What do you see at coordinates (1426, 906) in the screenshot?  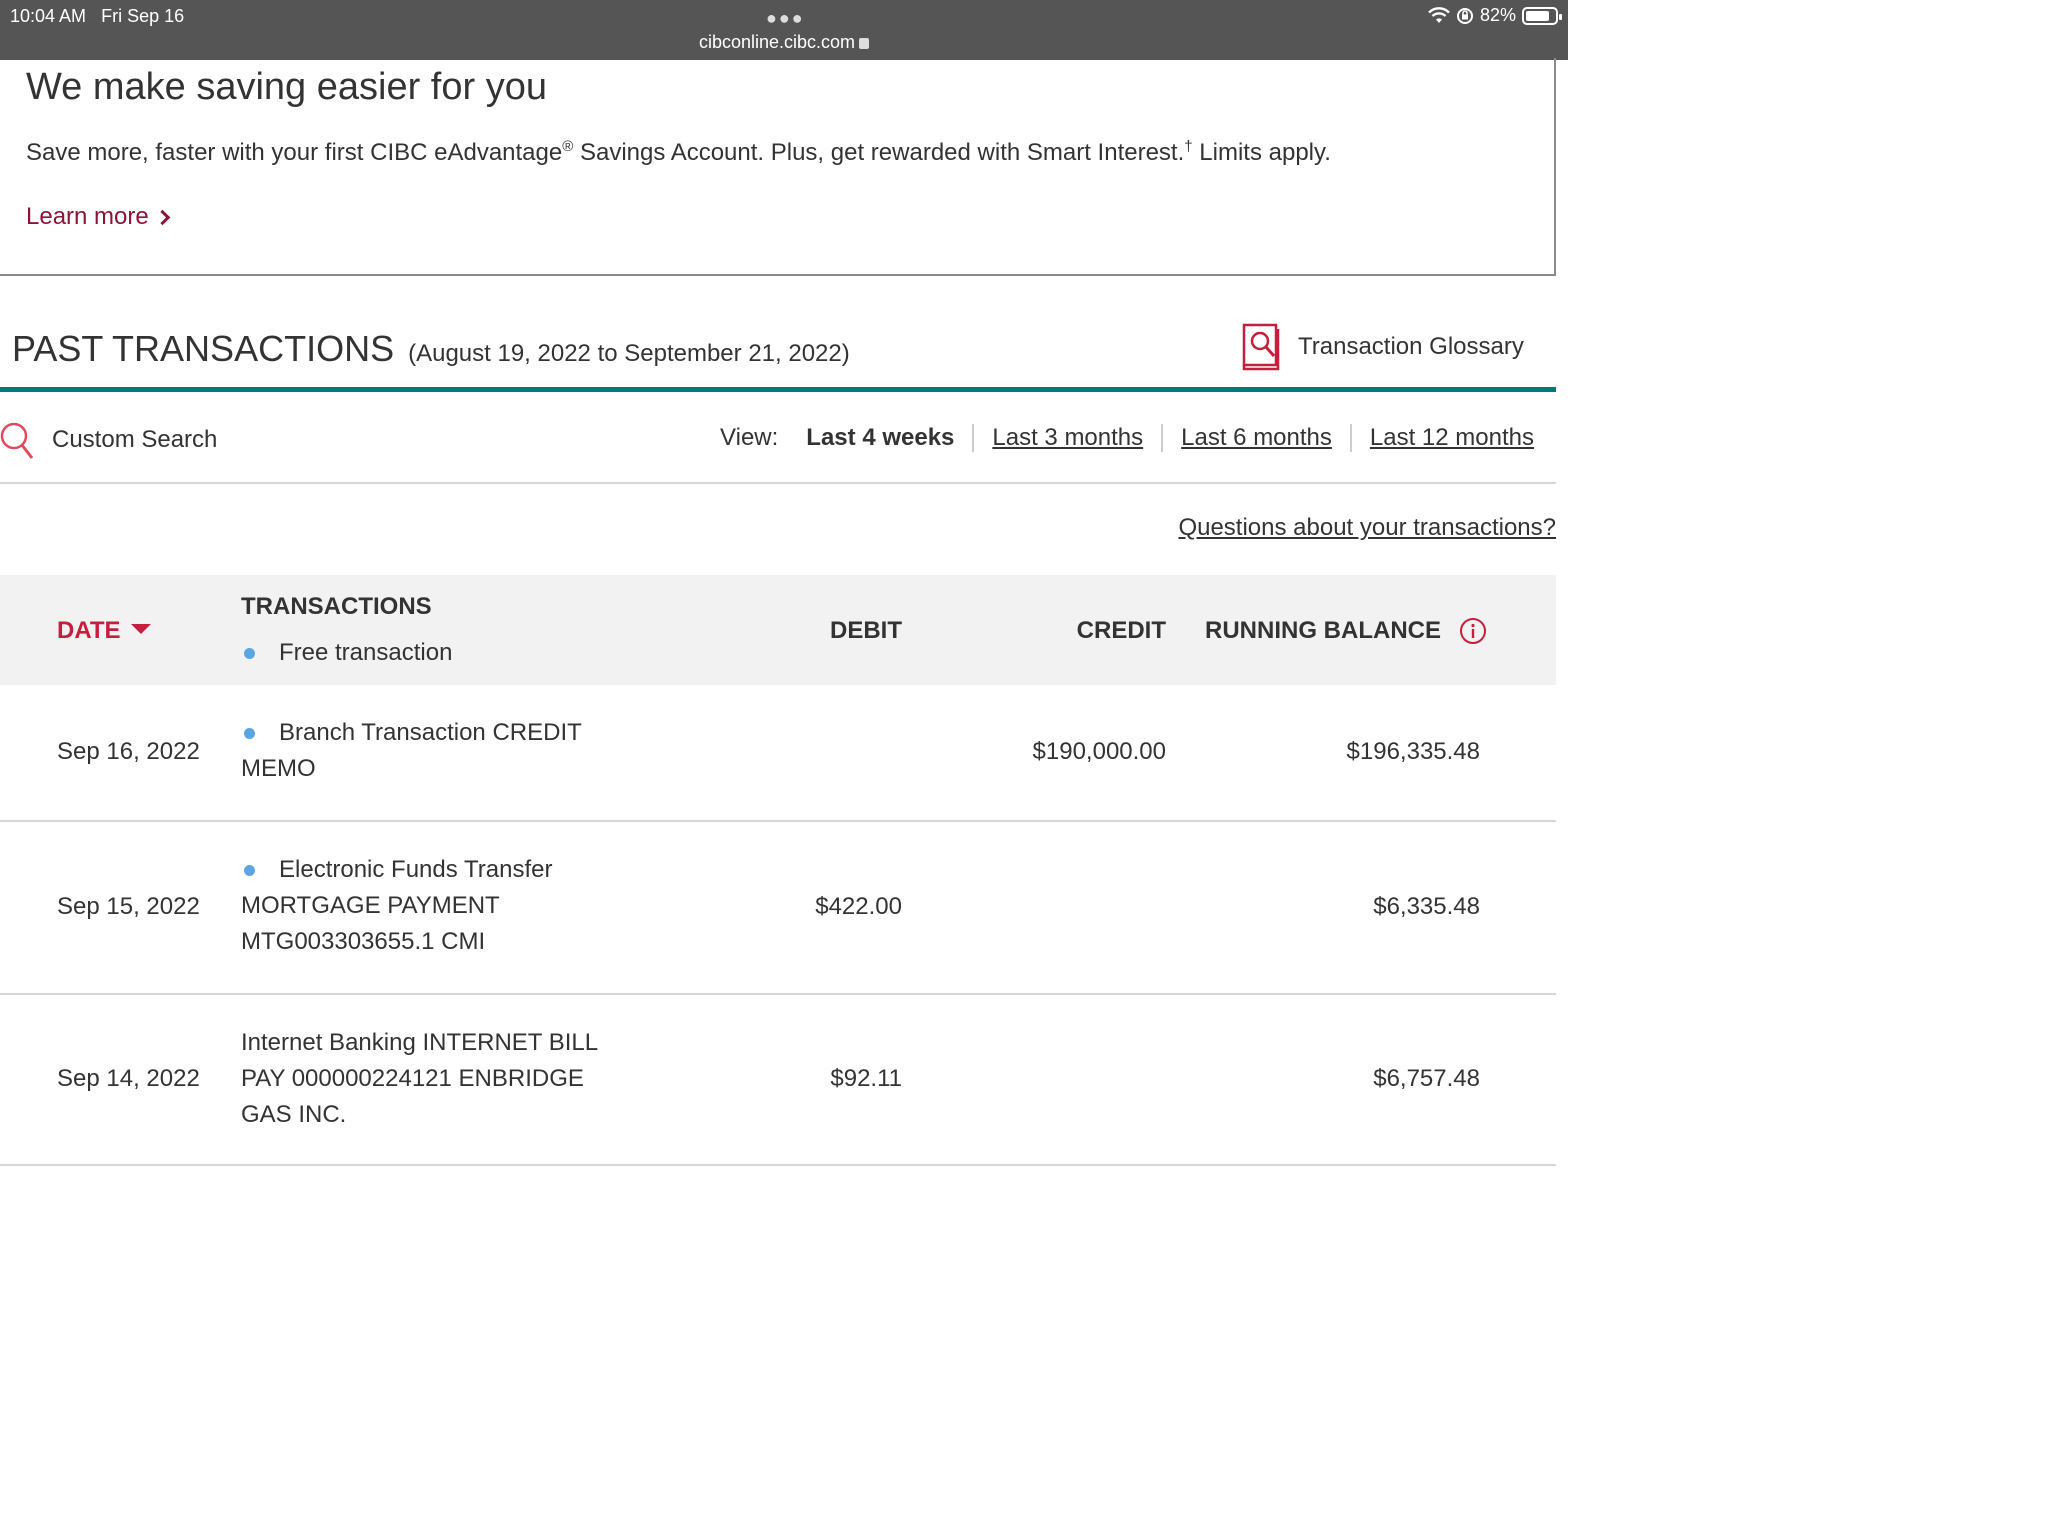 I see `row-balance: $6,335.48` at bounding box center [1426, 906].